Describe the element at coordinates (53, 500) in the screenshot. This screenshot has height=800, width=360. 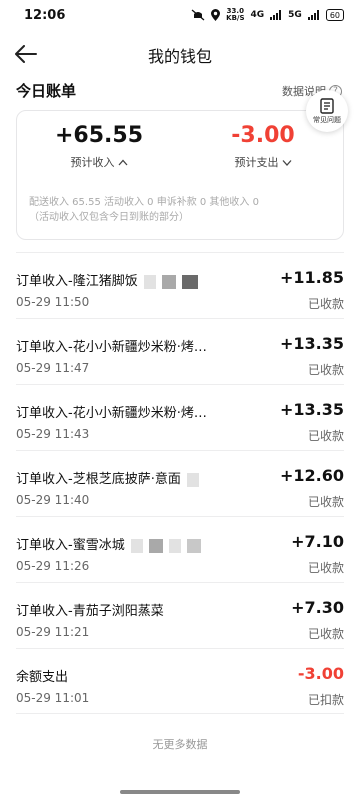
I see `transaction-time: 05-29 11:40` at that location.